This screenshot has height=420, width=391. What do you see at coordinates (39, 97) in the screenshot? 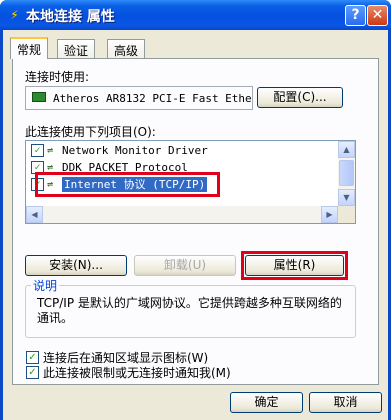
I see `network-adapter-icon` at bounding box center [39, 97].